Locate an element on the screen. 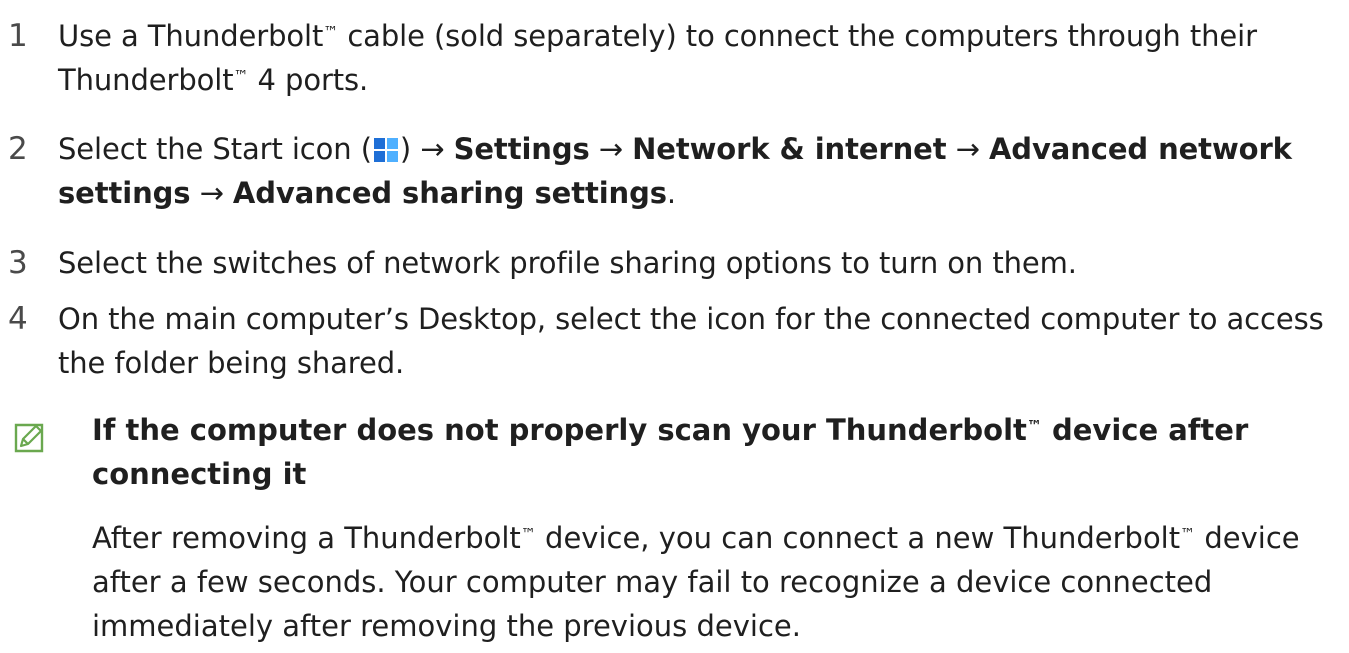  step-number: 1 is located at coordinates (18, 36).